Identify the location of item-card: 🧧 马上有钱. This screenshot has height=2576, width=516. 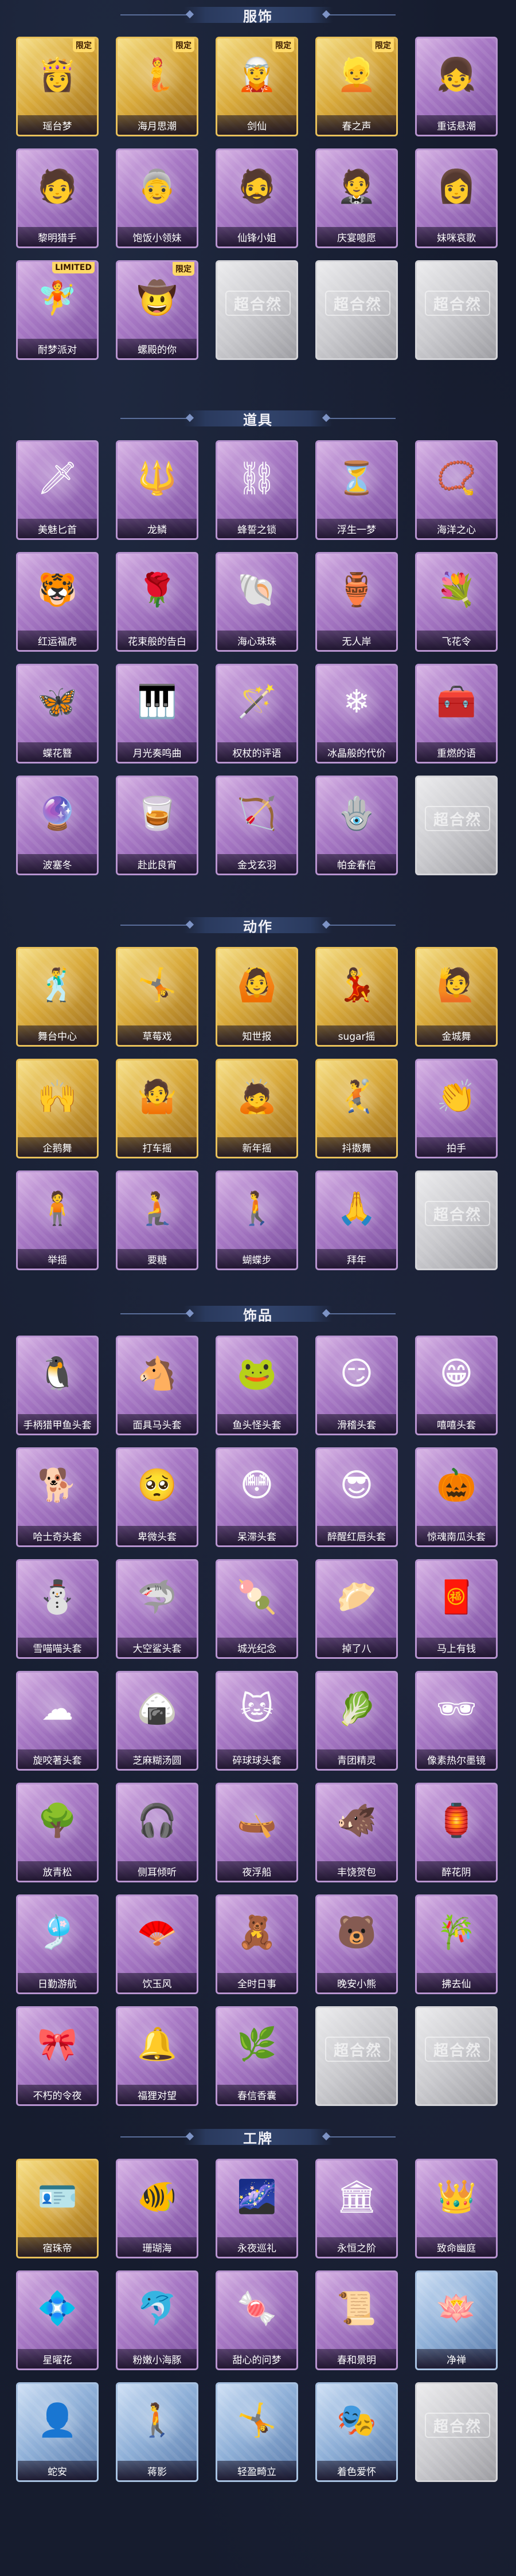
(456, 1609).